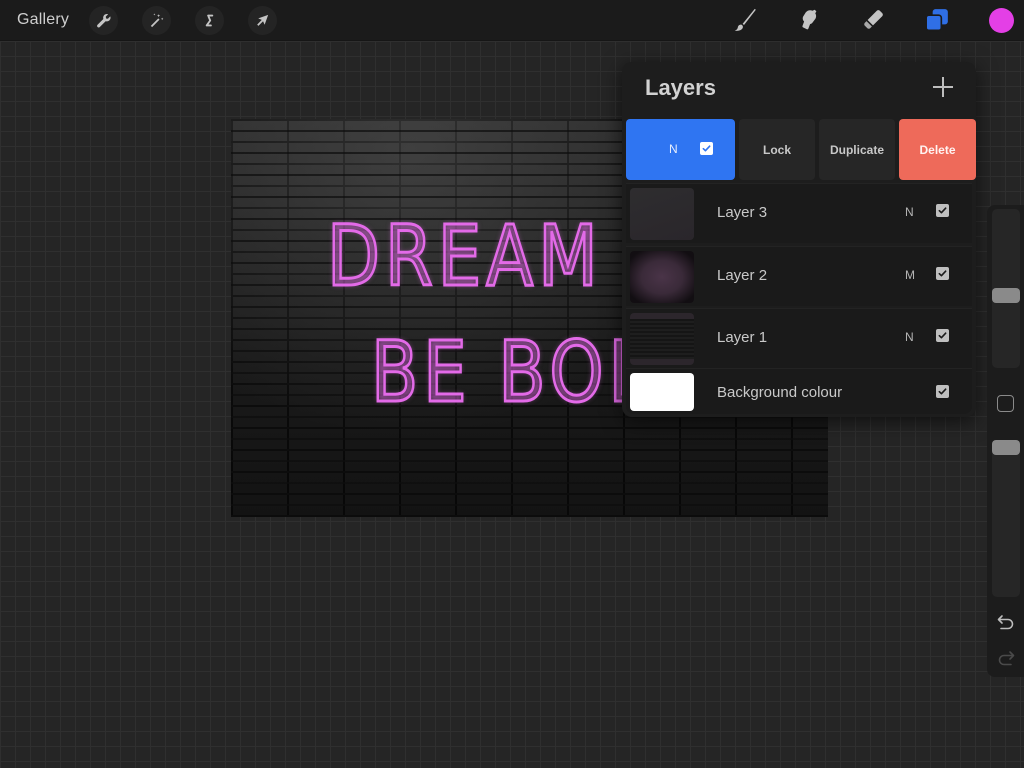 The height and width of the screenshot is (768, 1024). Describe the element at coordinates (1001, 20) in the screenshot. I see `color-picker-button` at that location.